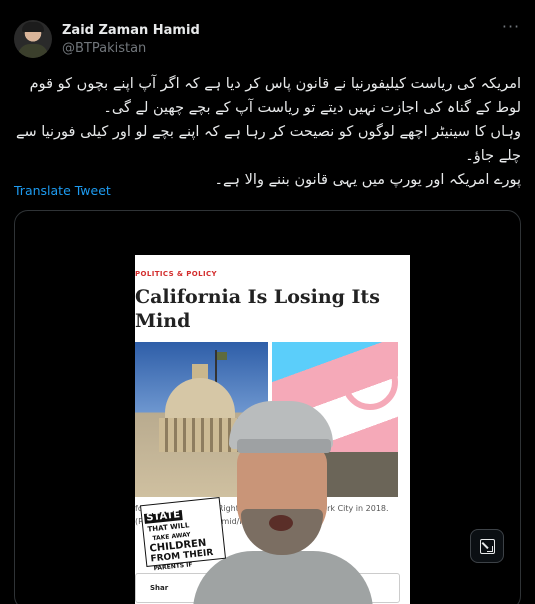  Describe the element at coordinates (281, 523) in the screenshot. I see `mouth` at that location.